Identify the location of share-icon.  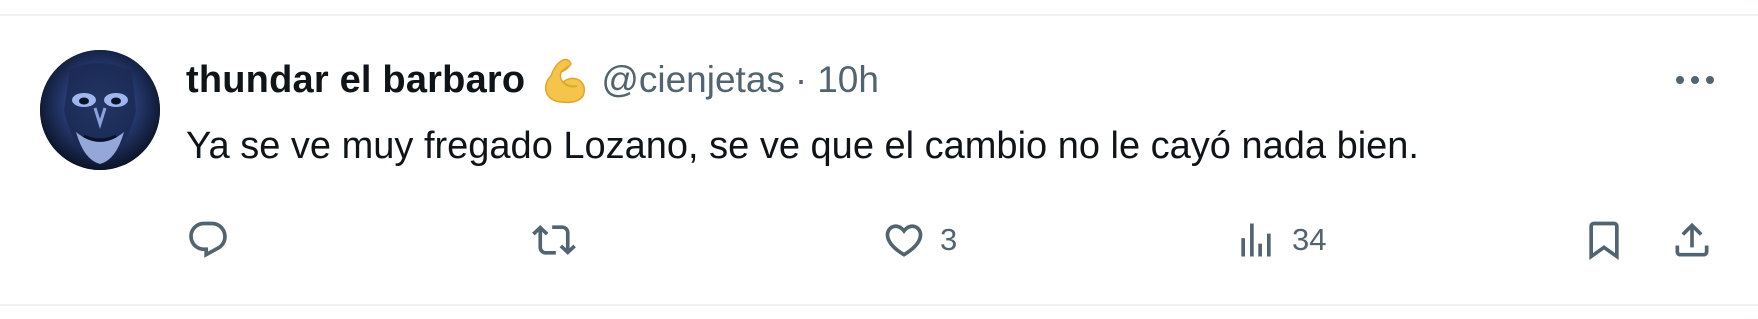
(1692, 239).